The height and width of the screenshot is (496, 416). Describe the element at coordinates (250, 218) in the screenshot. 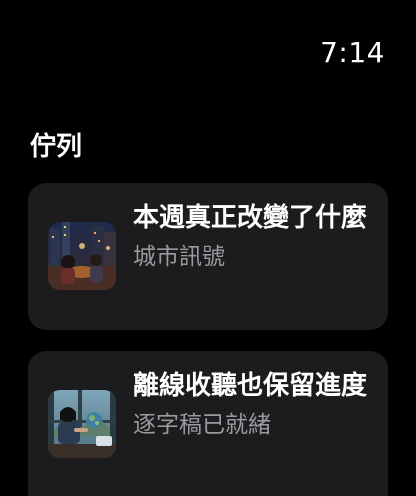

I see `episode-title: 本週真正改變了什麼` at that location.